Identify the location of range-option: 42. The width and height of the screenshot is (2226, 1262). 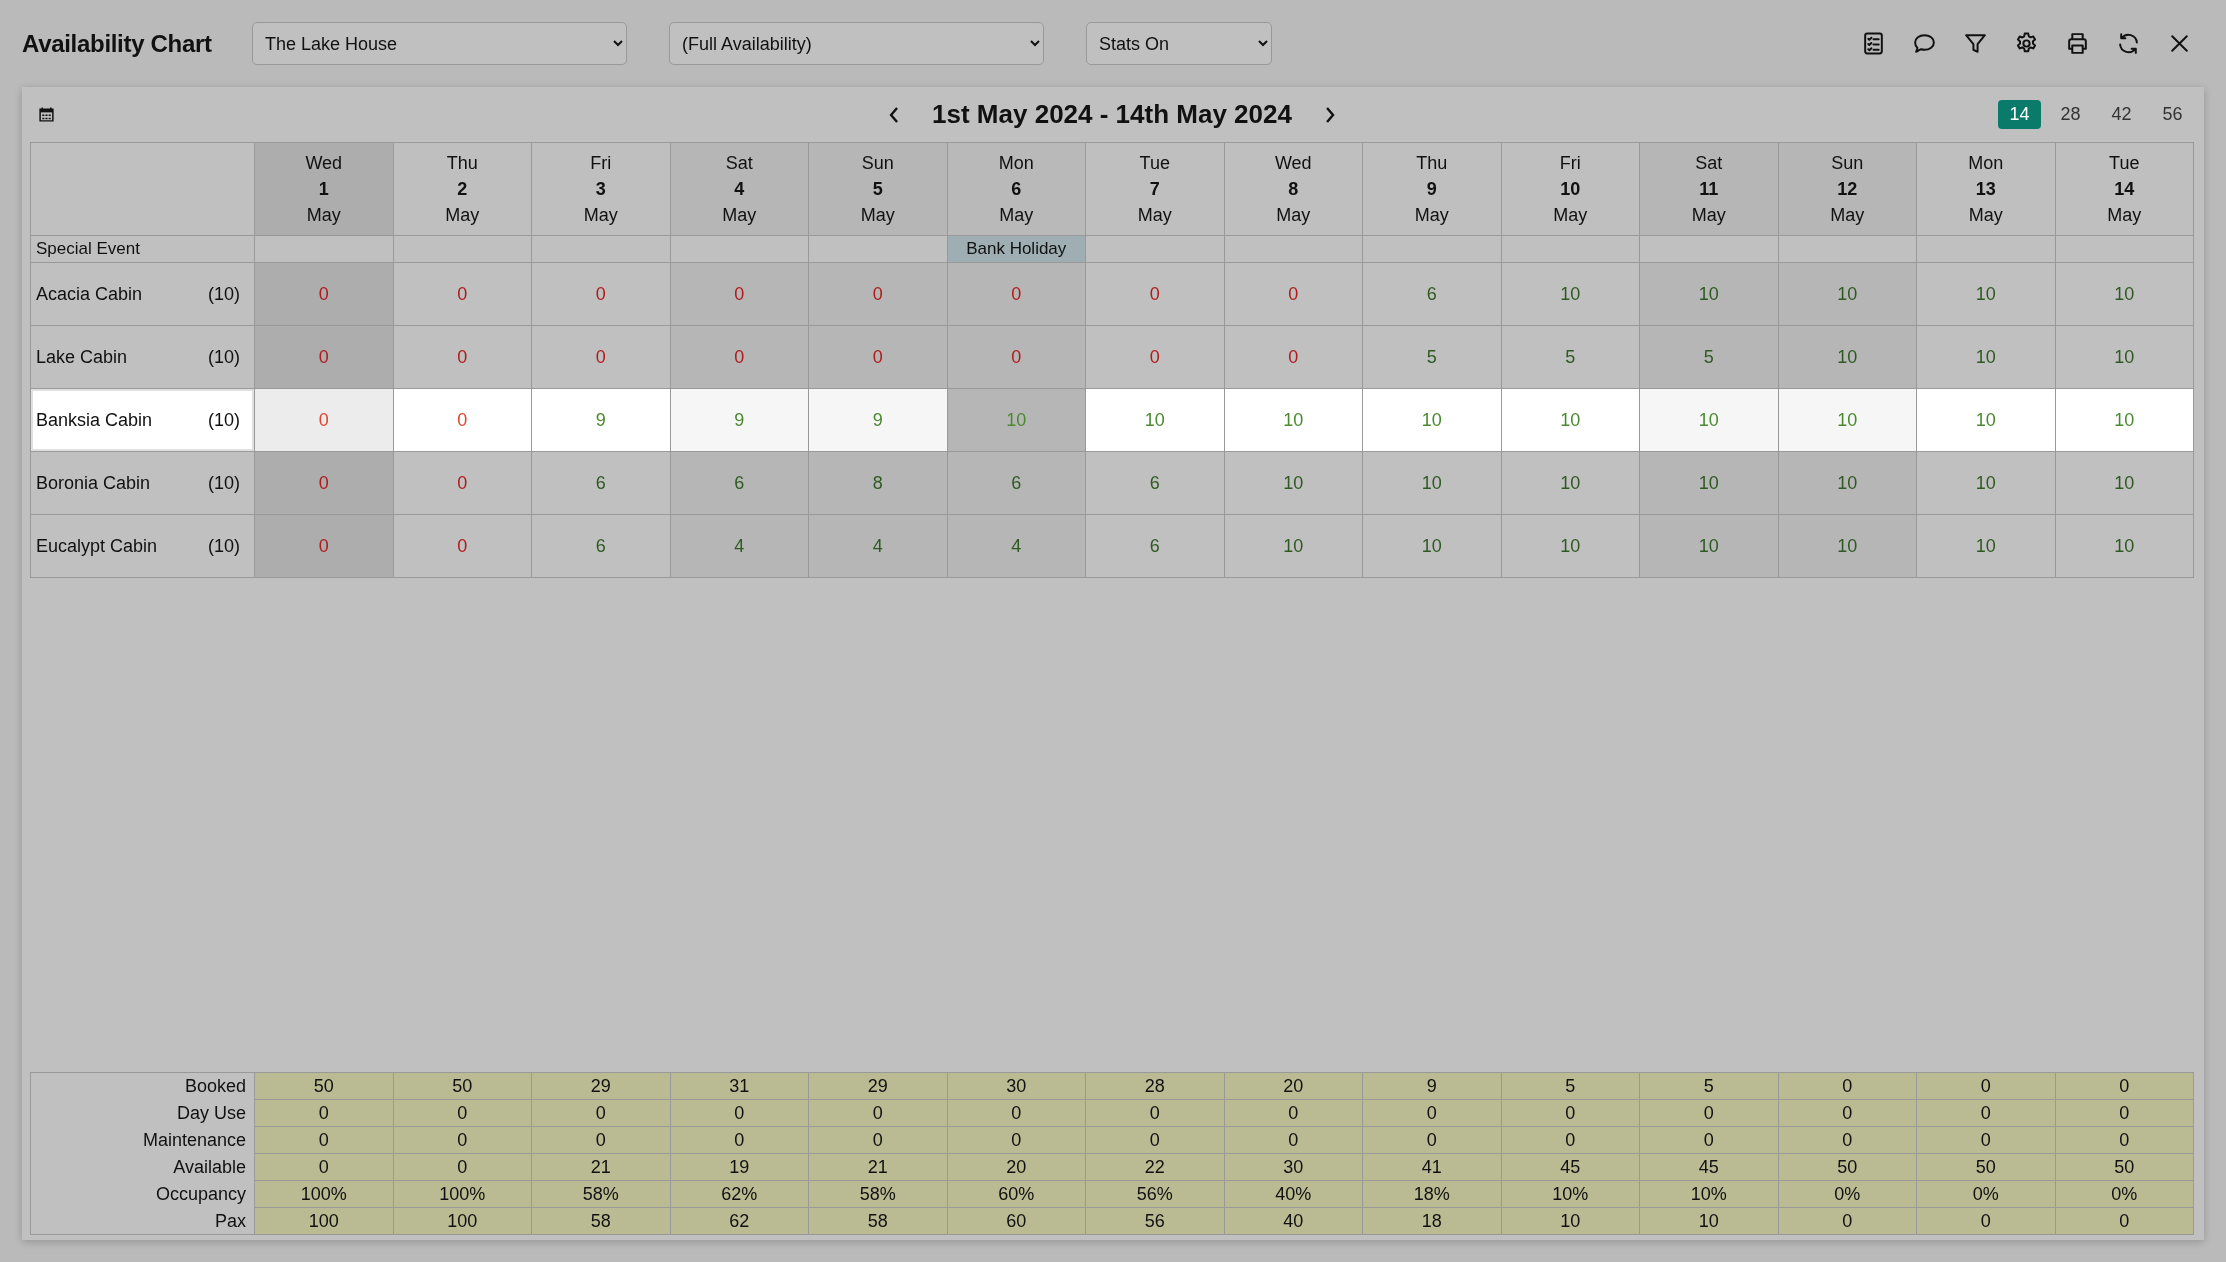
(2121, 114).